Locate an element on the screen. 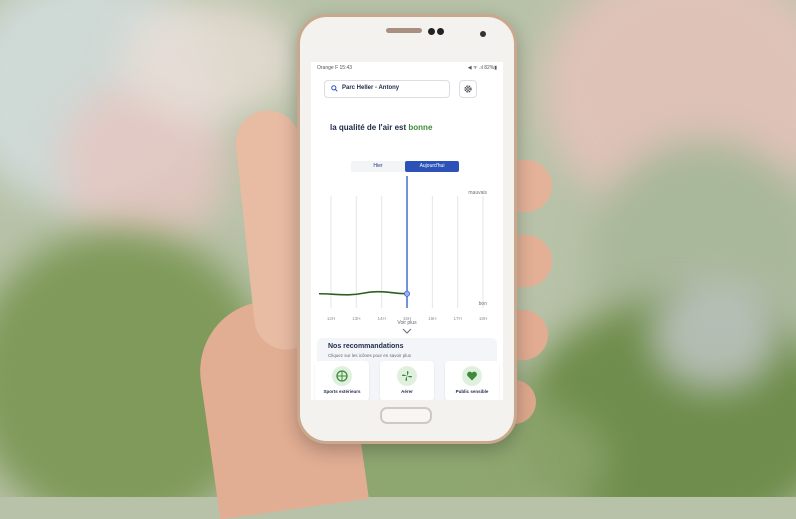 This screenshot has height=519, width=796. quality-status: bonne is located at coordinates (420, 127).